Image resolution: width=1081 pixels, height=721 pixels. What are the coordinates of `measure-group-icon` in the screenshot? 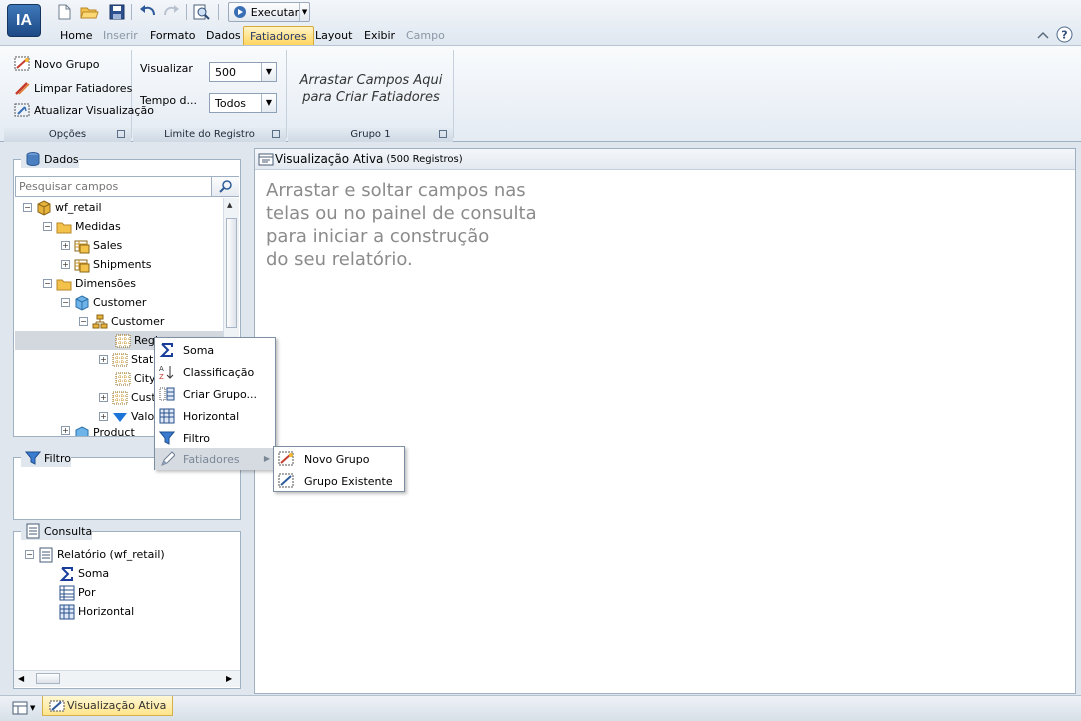 It's located at (82, 265).